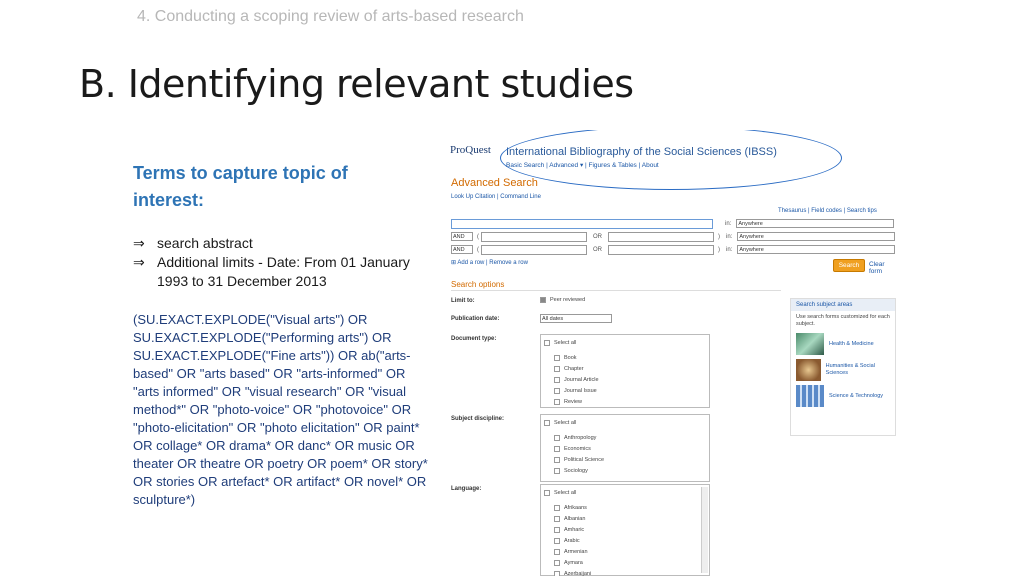 The height and width of the screenshot is (576, 1024). Describe the element at coordinates (478, 419) in the screenshot. I see `subject-discipline-label: Subject discipline:` at that location.